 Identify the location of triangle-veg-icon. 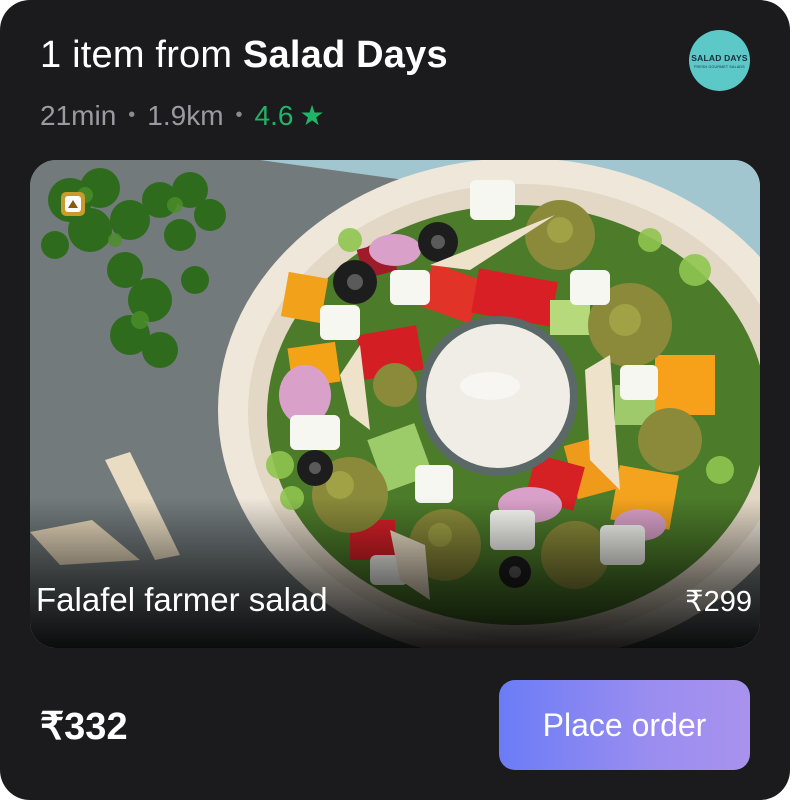
(73, 203).